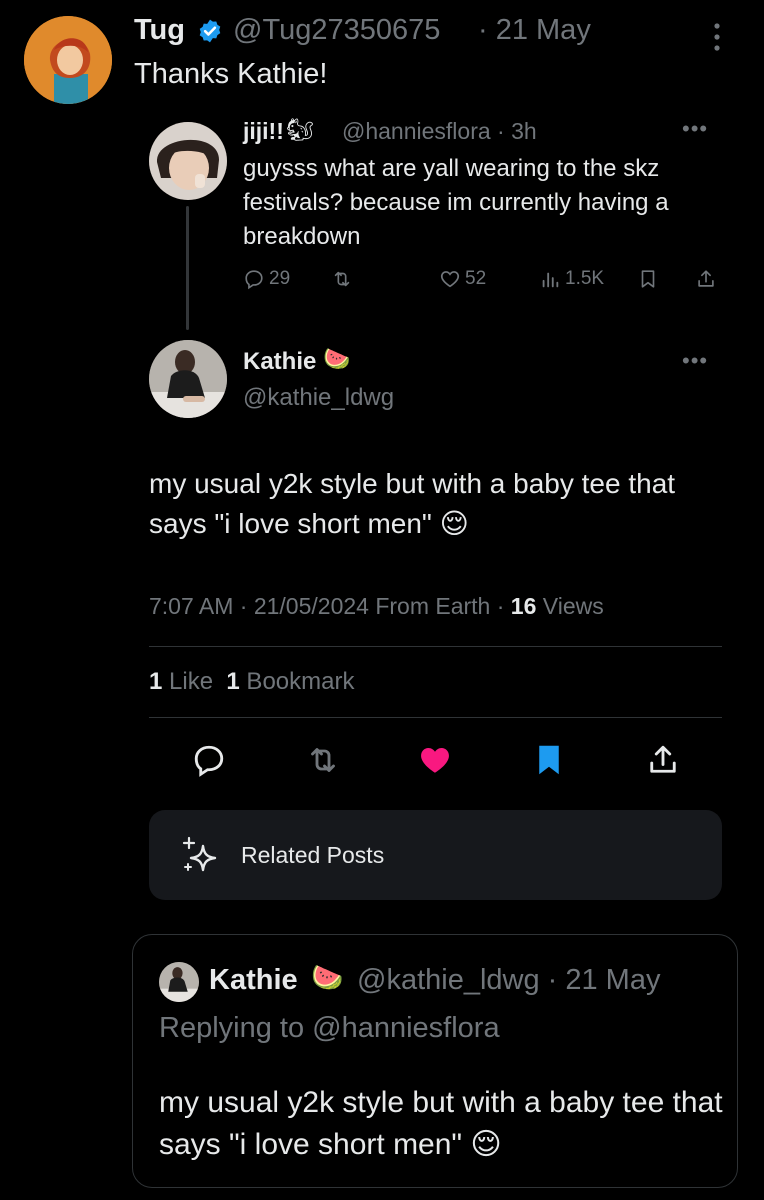 This screenshot has width=764, height=1200. Describe the element at coordinates (179, 982) in the screenshot. I see `card-avatar` at that location.